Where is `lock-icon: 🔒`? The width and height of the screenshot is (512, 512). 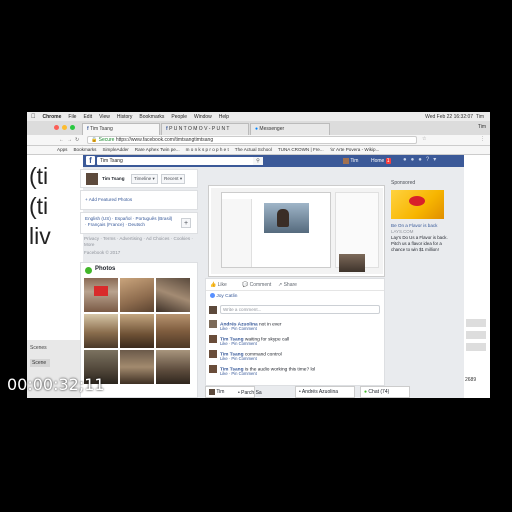 lock-icon: 🔒 is located at coordinates (94, 140).